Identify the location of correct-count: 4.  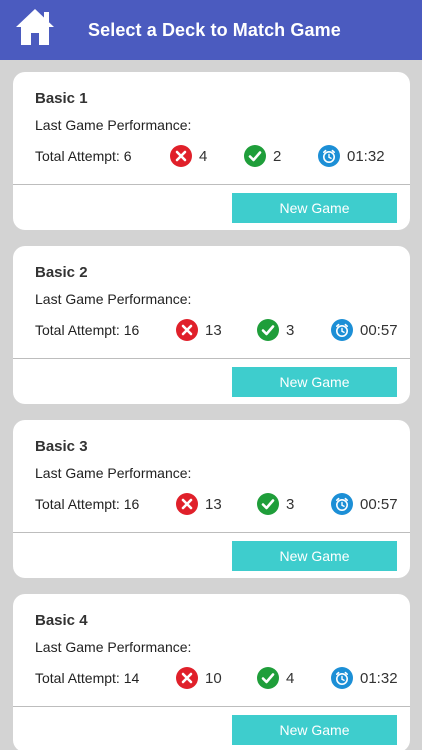
(290, 678).